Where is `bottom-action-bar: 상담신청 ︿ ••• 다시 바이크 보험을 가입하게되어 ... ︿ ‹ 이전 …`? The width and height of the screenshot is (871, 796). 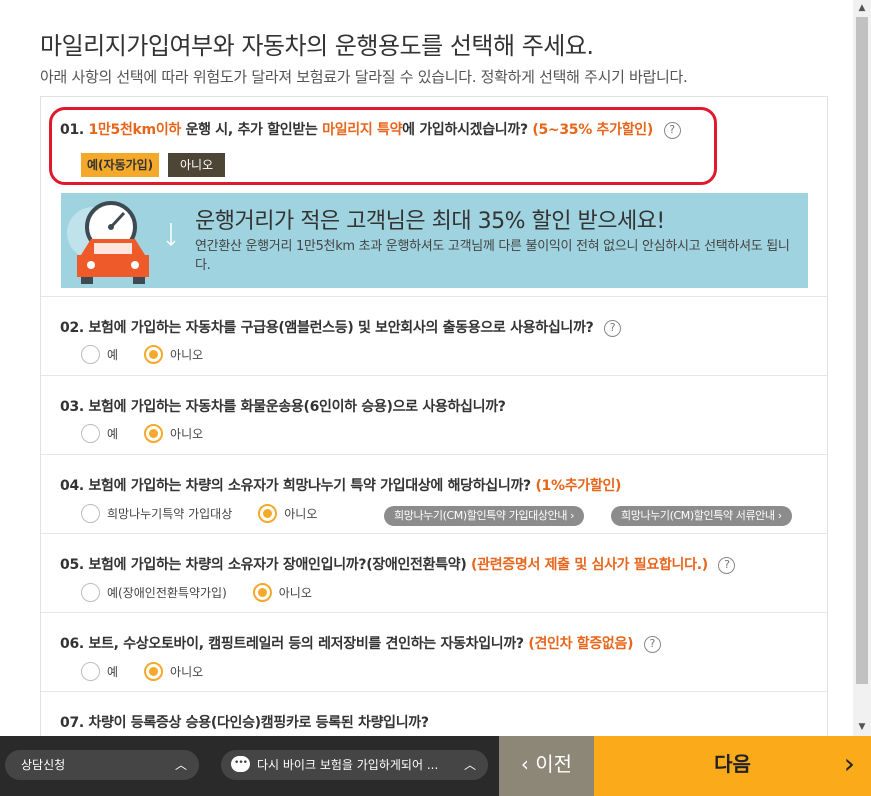 bottom-action-bar: 상담신청 ︿ ••• 다시 바이크 보험을 가입하게되어 ... ︿ ‹ 이전 … is located at coordinates (435, 766).